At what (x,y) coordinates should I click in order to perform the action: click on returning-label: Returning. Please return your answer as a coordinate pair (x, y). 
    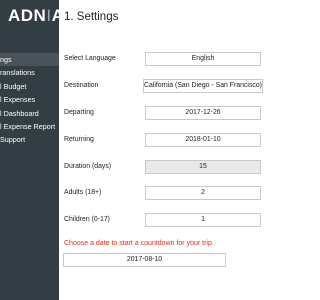
    Looking at the image, I should click on (79, 139).